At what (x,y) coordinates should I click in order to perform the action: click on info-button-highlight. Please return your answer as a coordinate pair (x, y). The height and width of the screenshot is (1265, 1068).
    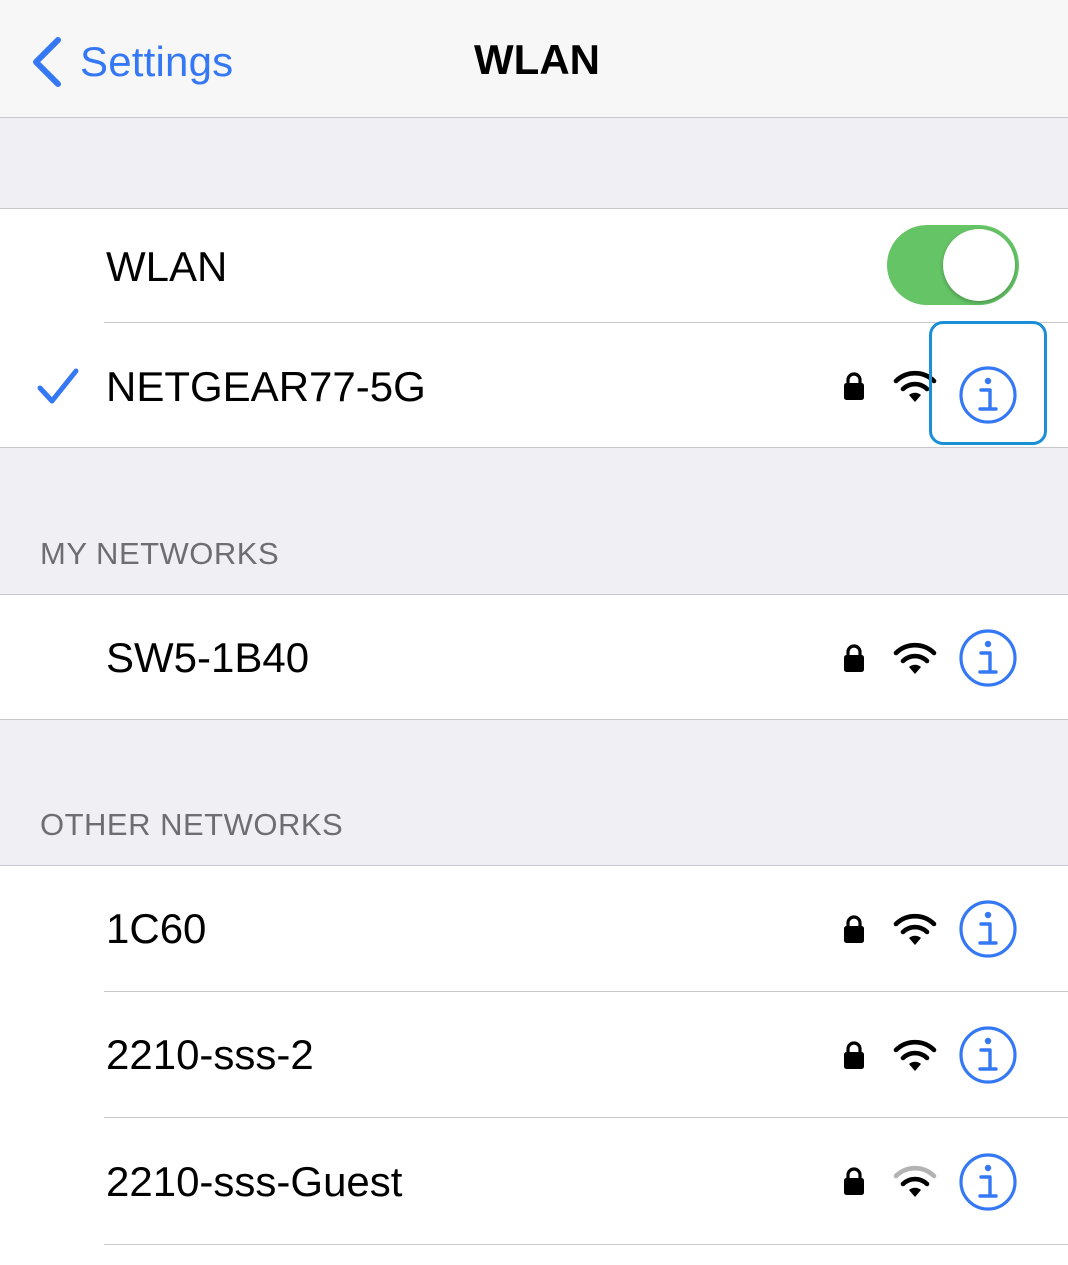
    Looking at the image, I should click on (988, 383).